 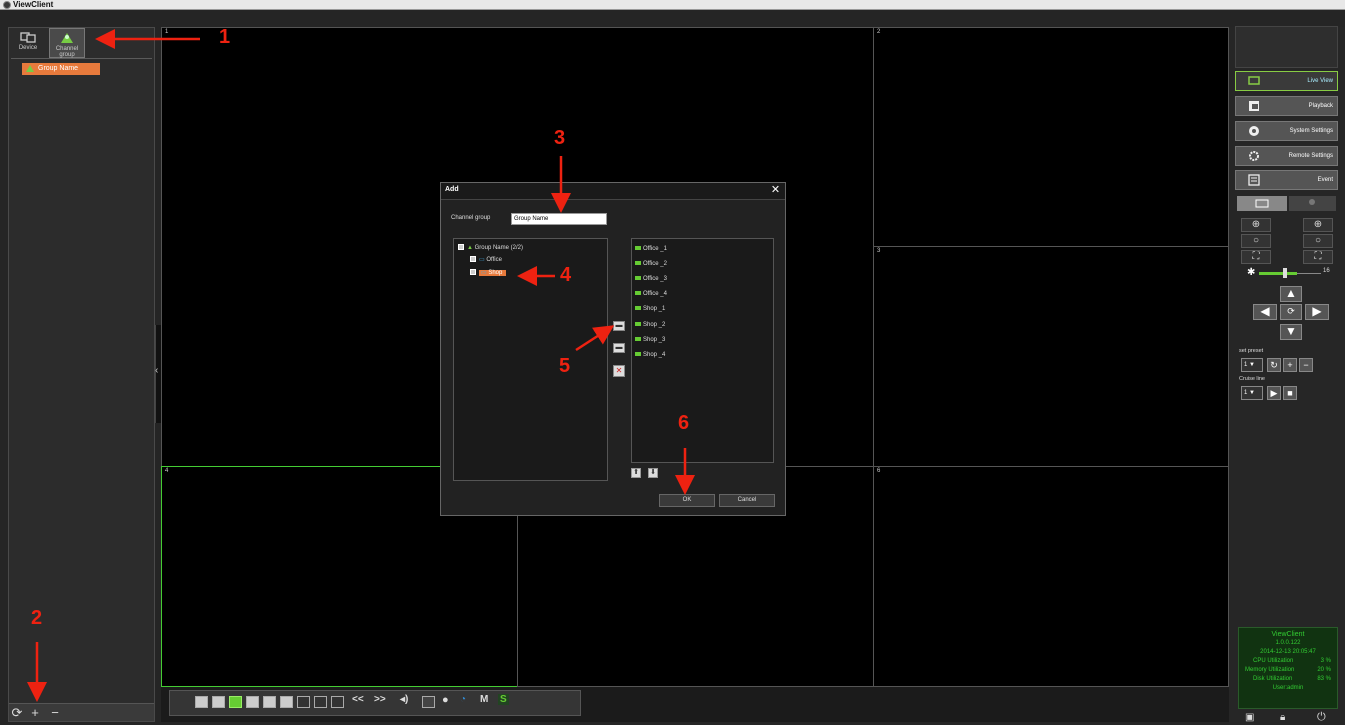 What do you see at coordinates (566, 275) in the screenshot?
I see `annotation-label-4: 4` at bounding box center [566, 275].